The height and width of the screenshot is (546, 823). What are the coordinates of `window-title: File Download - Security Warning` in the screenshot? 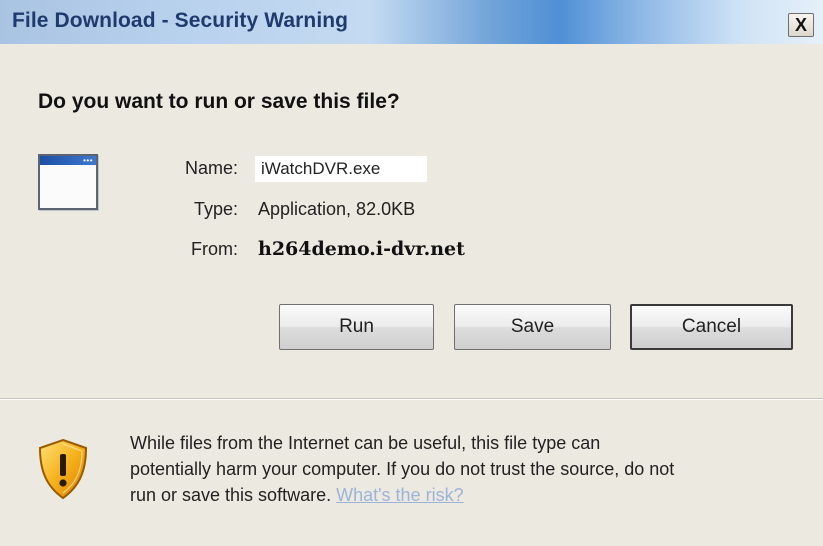 It's located at (180, 20).